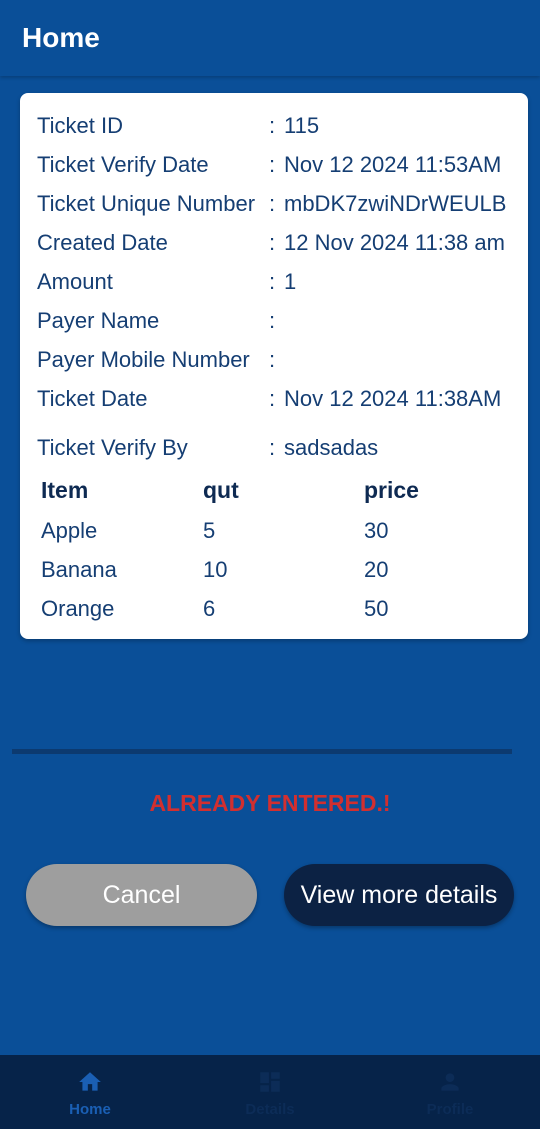 Image resolution: width=540 pixels, height=1129 pixels. What do you see at coordinates (276, 531) in the screenshot?
I see `table-row: Apple 5 30` at bounding box center [276, 531].